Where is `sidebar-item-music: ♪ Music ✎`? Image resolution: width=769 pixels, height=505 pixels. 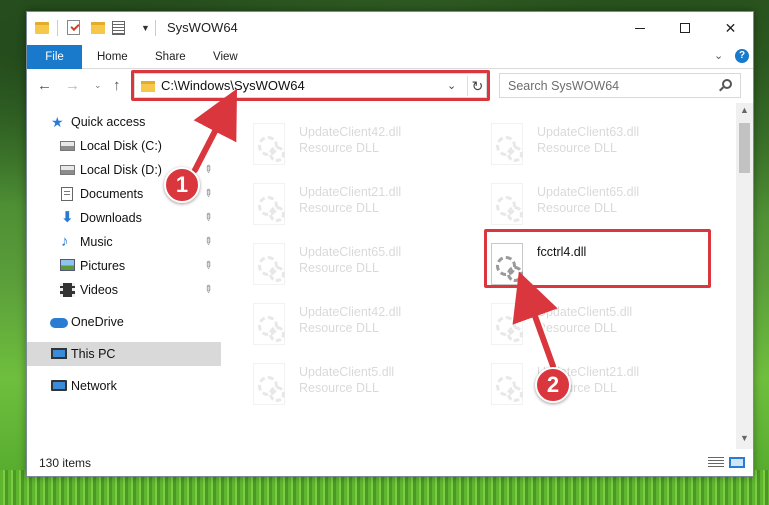 sidebar-item-music: ♪ Music ✎ is located at coordinates (124, 242).